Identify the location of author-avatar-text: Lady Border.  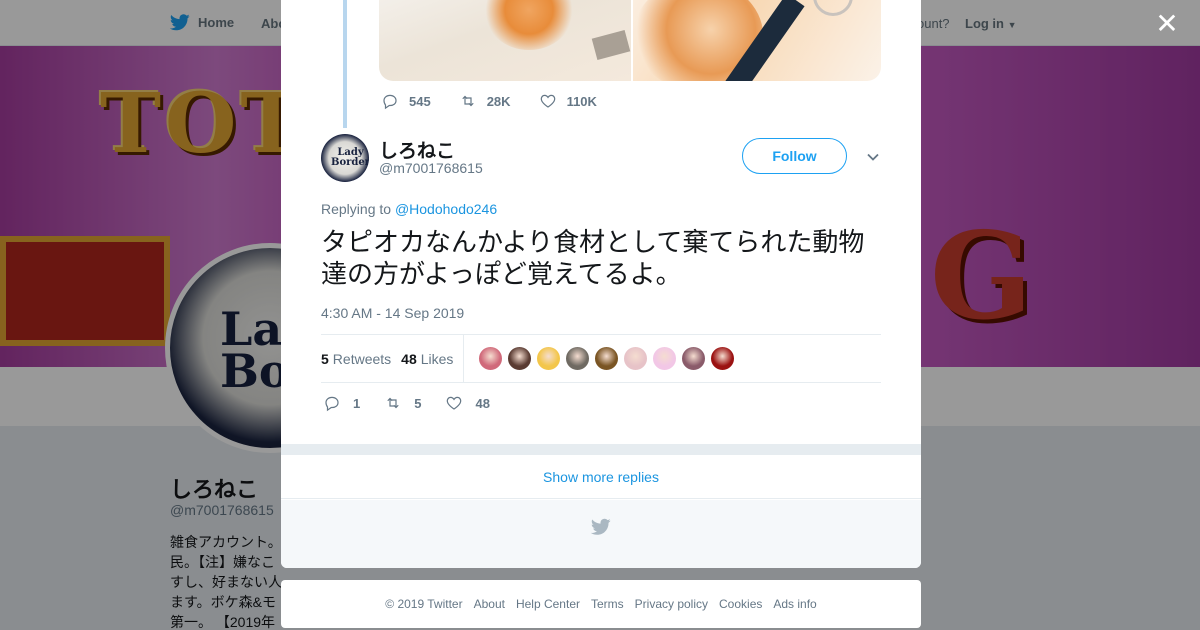
(350, 157).